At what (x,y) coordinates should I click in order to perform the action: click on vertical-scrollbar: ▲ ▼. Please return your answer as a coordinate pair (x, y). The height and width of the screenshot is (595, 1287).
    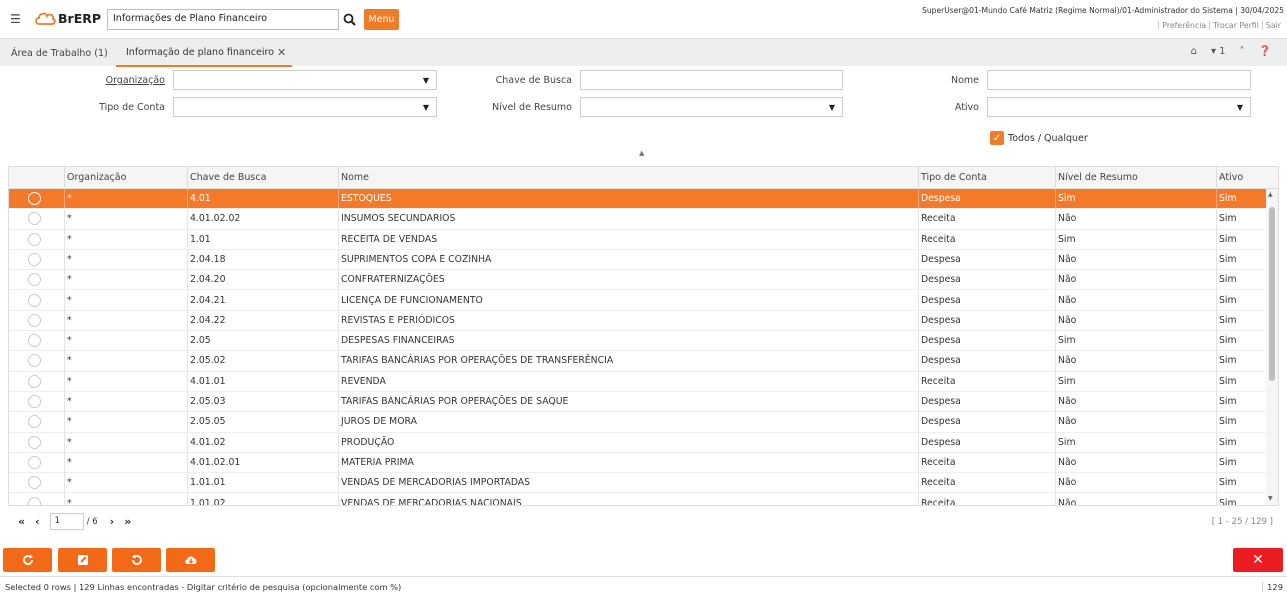
    Looking at the image, I should click on (1272, 347).